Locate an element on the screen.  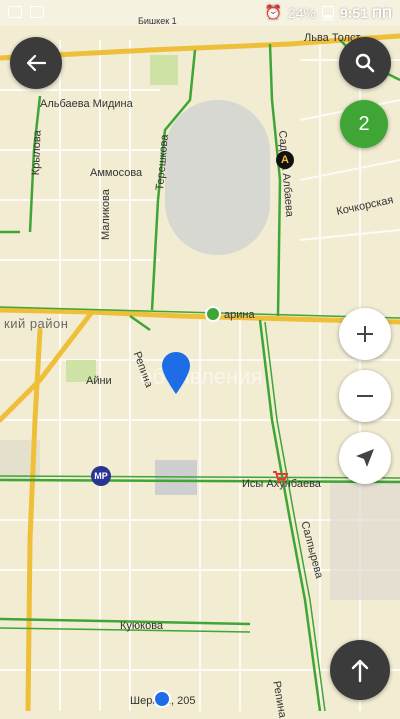
minus-icon is located at coordinates (365, 396).